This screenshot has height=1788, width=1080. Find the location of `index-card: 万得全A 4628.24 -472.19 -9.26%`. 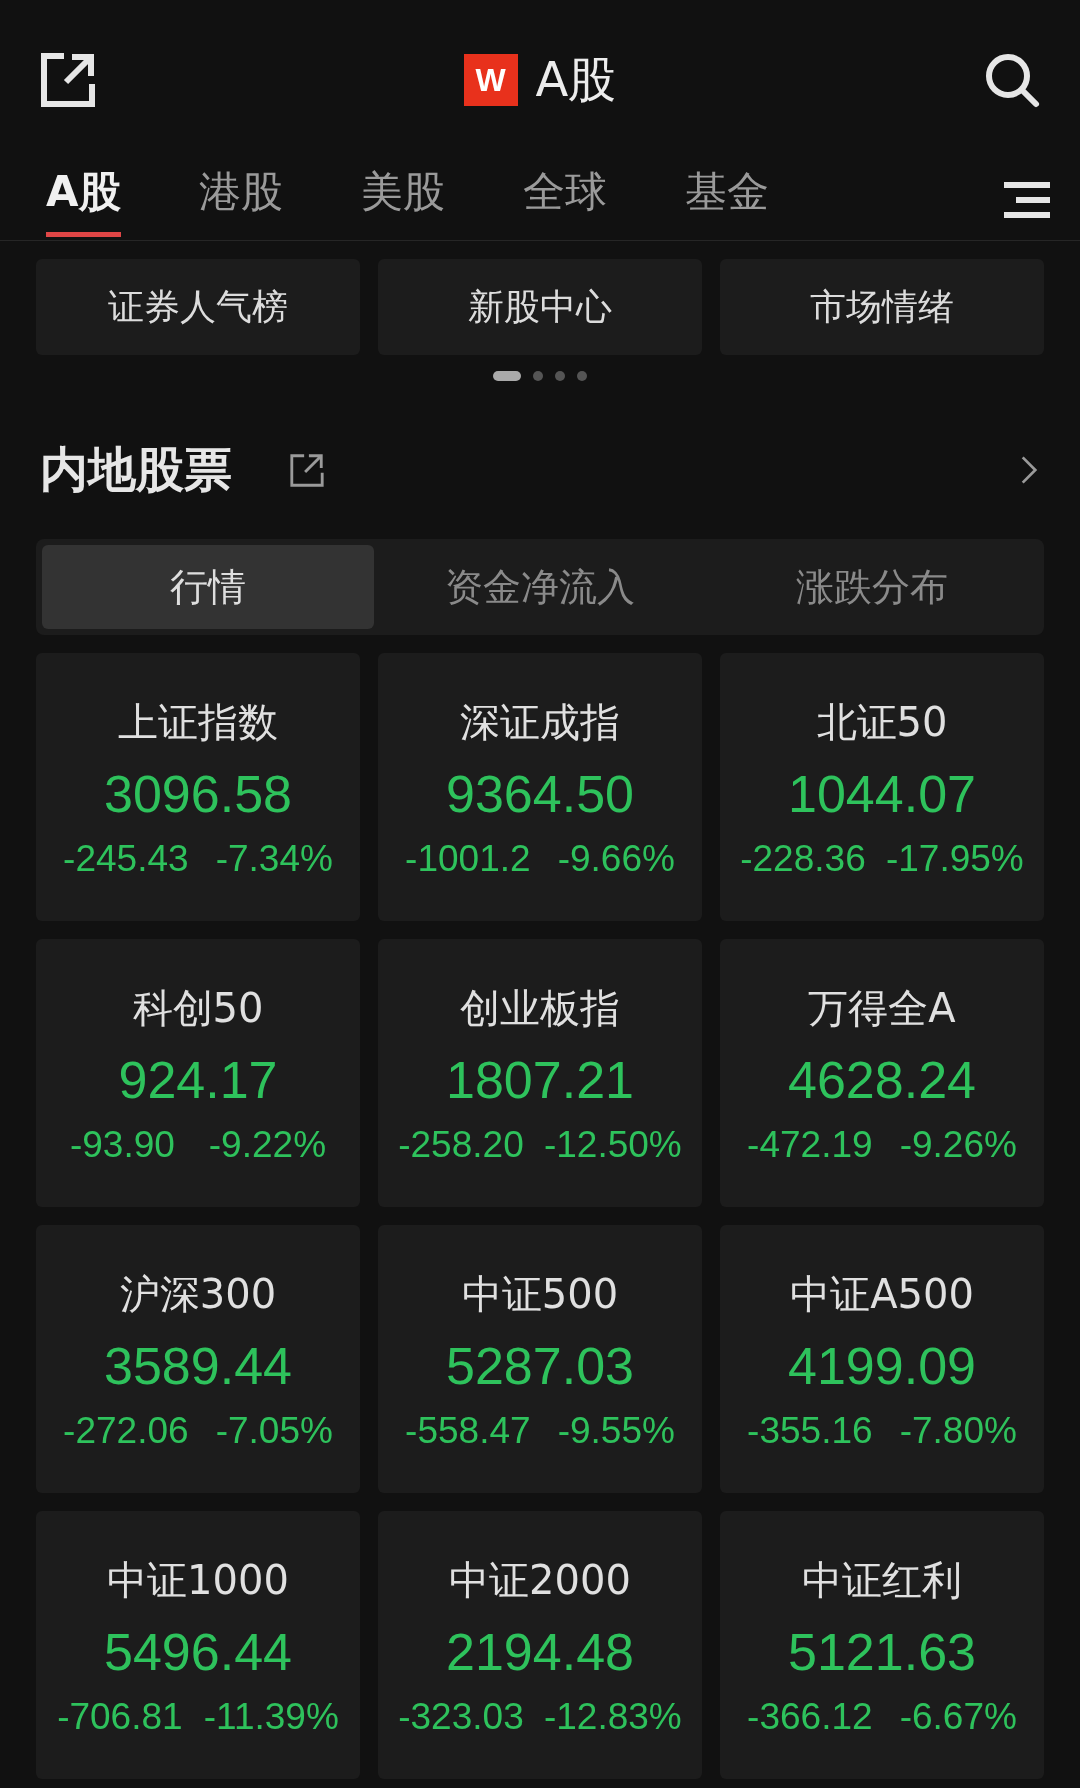

index-card: 万得全A 4628.24 -472.19 -9.26% is located at coordinates (882, 1073).